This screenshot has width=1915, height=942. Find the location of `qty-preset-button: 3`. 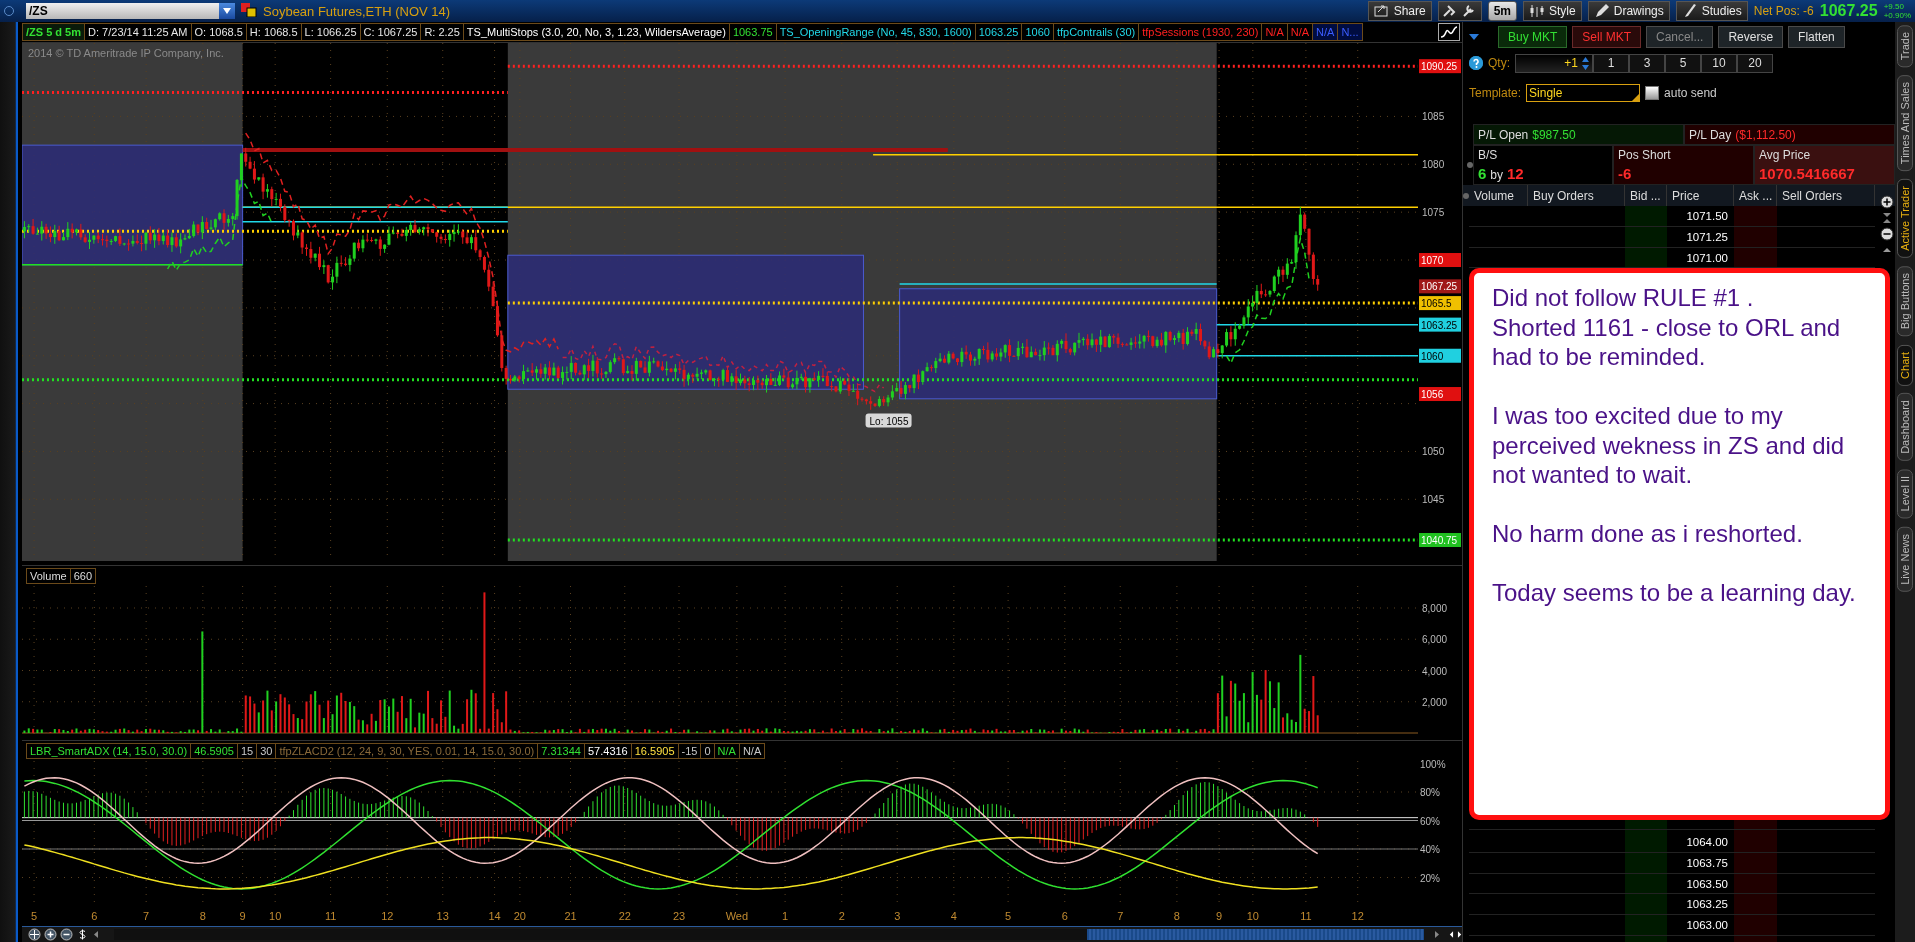

qty-preset-button: 3 is located at coordinates (1647, 63).